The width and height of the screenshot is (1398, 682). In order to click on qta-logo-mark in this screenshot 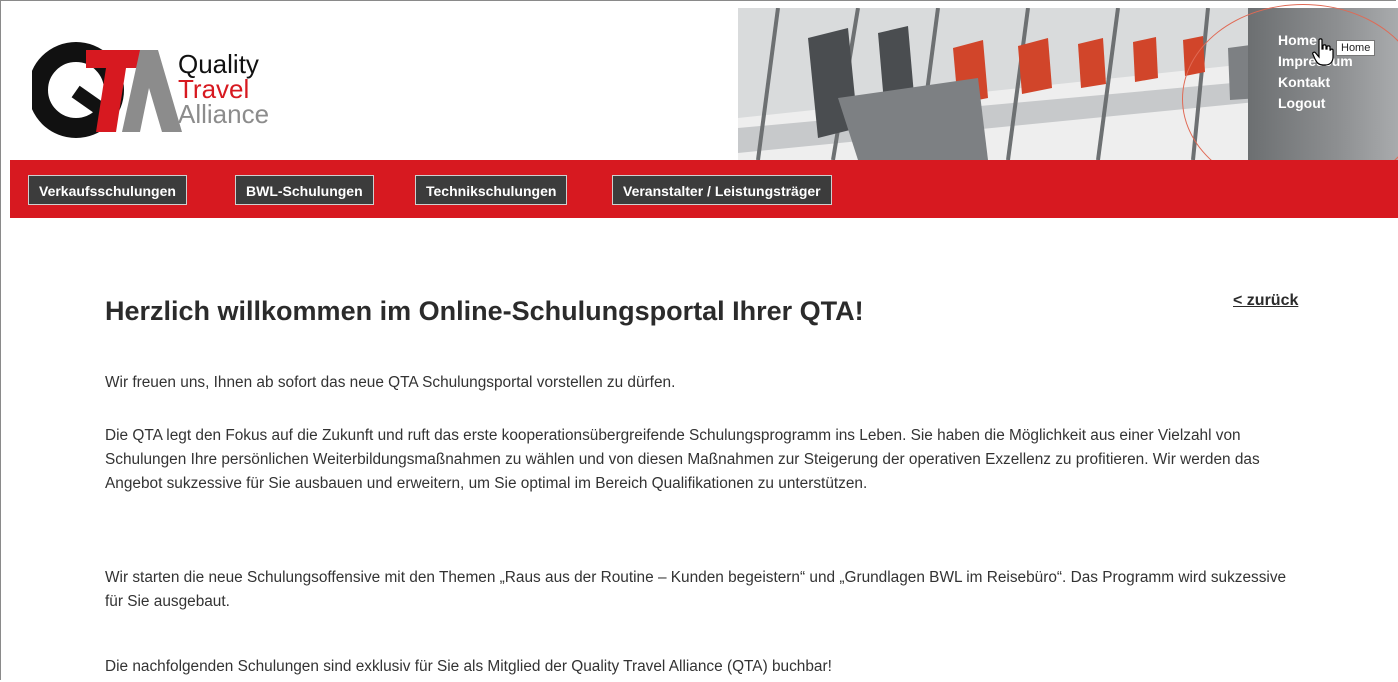, I will do `click(105, 90)`.